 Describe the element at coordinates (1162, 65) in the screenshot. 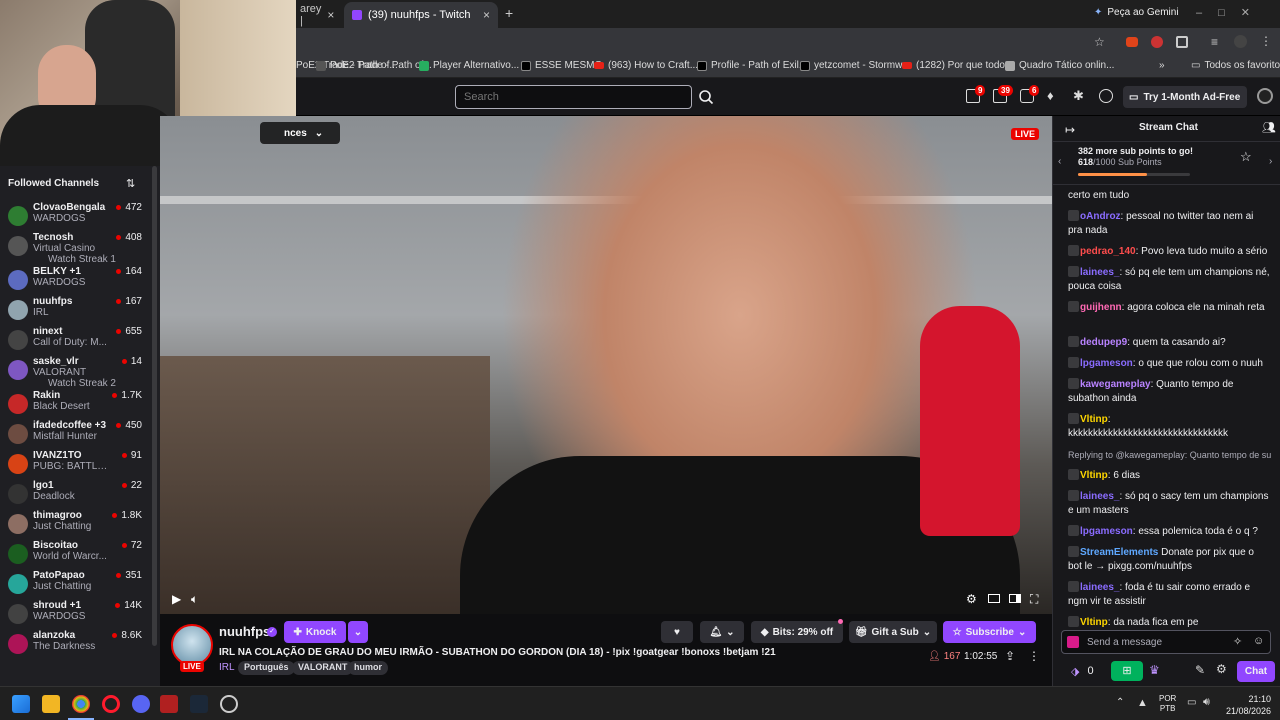

I see `bookmarks-overflow: »` at that location.